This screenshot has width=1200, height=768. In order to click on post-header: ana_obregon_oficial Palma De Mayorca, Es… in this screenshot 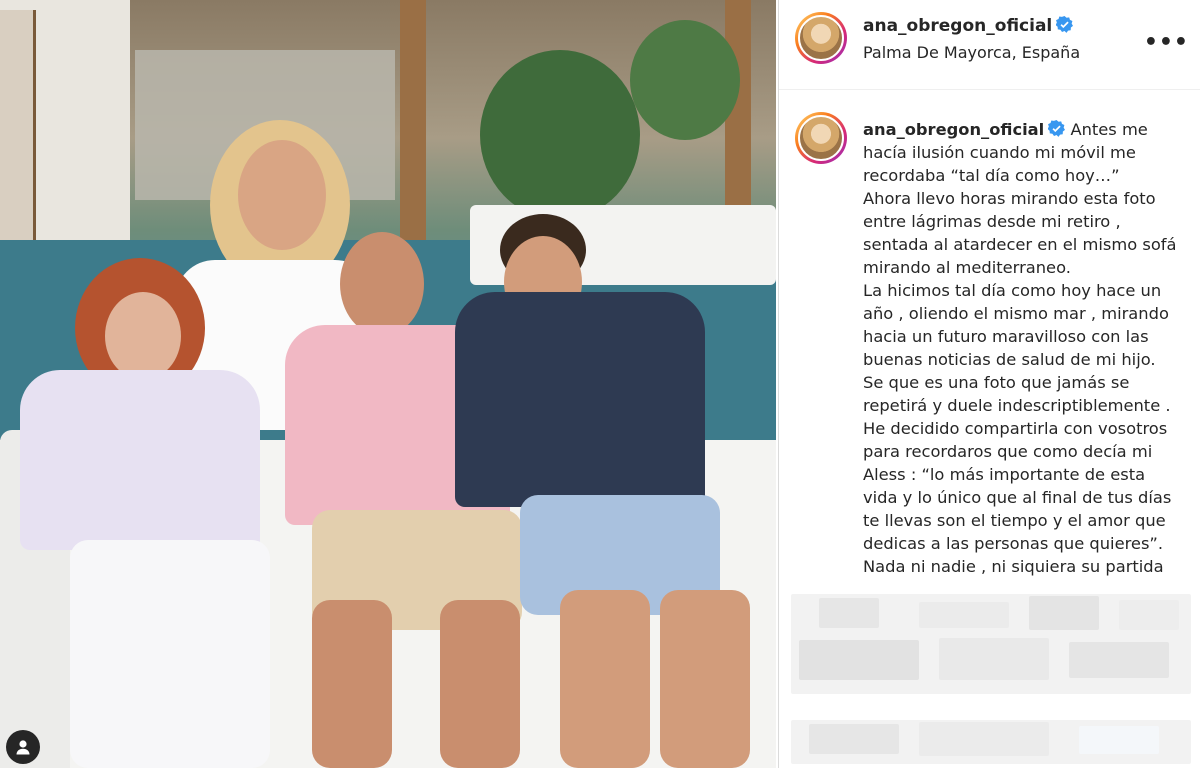, I will do `click(989, 45)`.